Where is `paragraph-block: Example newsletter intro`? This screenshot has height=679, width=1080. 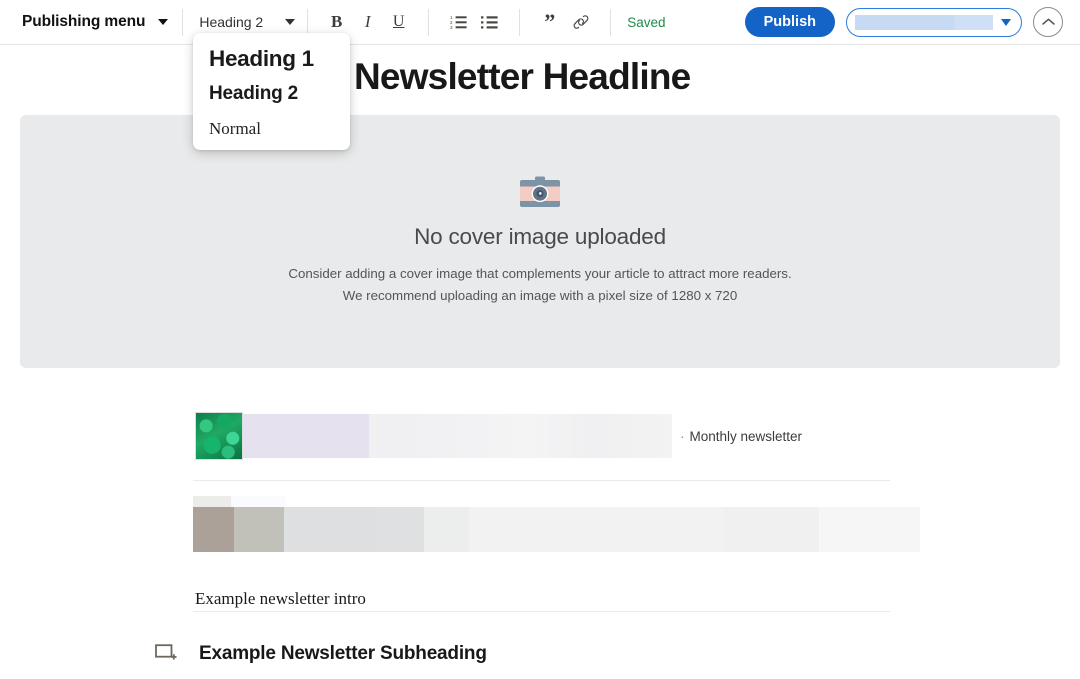 paragraph-block: Example newsletter intro is located at coordinates (280, 599).